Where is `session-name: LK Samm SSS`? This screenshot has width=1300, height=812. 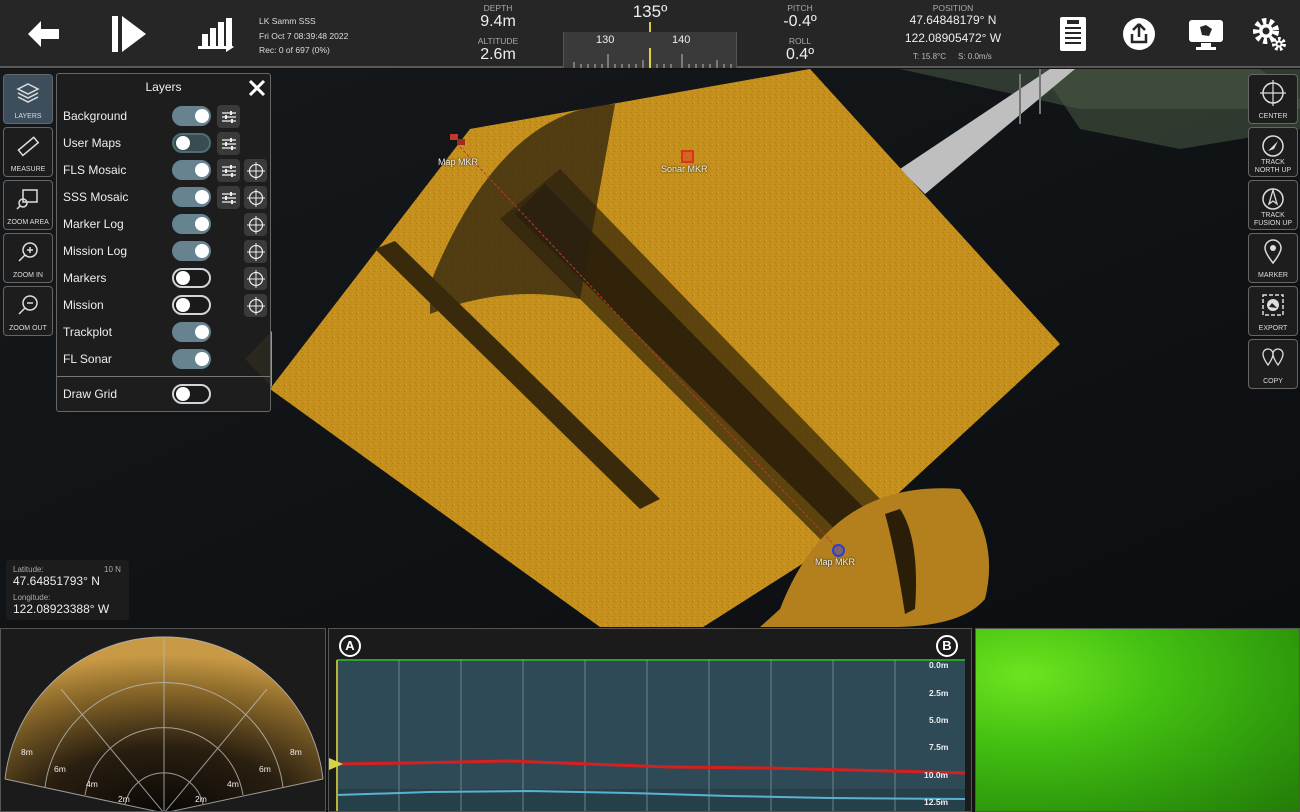 session-name: LK Samm SSS is located at coordinates (287, 21).